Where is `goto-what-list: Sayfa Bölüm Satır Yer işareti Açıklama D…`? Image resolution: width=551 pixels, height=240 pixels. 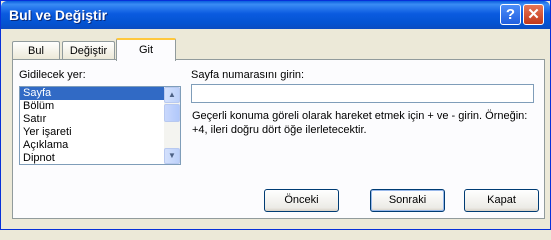 goto-what-list: Sayfa Bölüm Satır Yer işareti Açıklama D… is located at coordinates (100, 125).